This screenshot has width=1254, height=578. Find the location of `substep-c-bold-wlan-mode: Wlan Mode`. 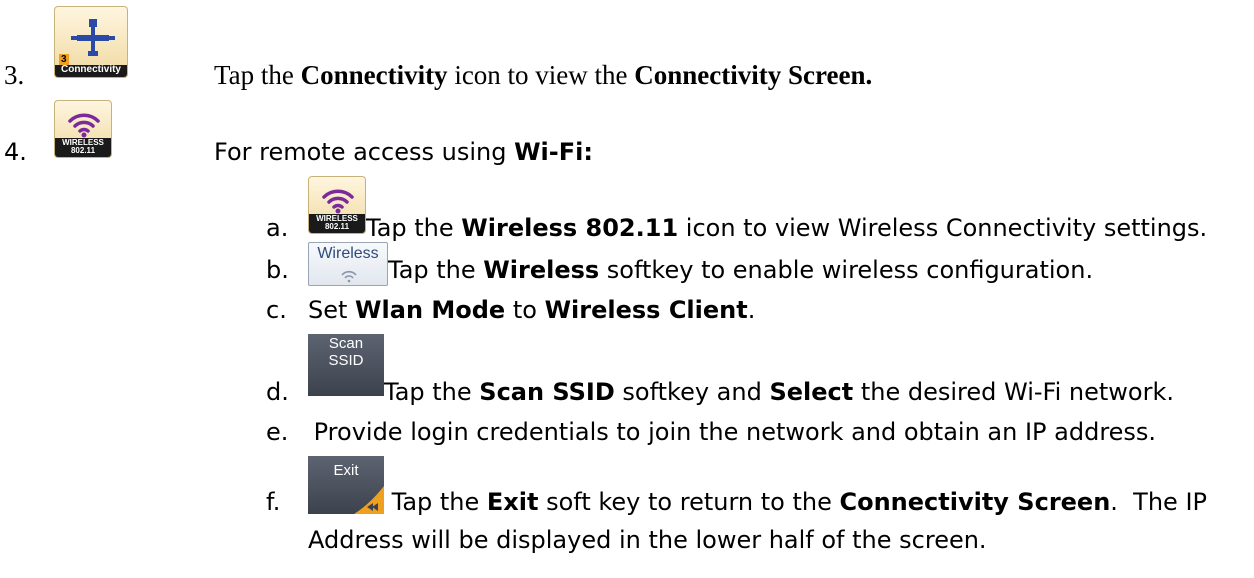

substep-c-bold-wlan-mode: Wlan Mode is located at coordinates (430, 310).